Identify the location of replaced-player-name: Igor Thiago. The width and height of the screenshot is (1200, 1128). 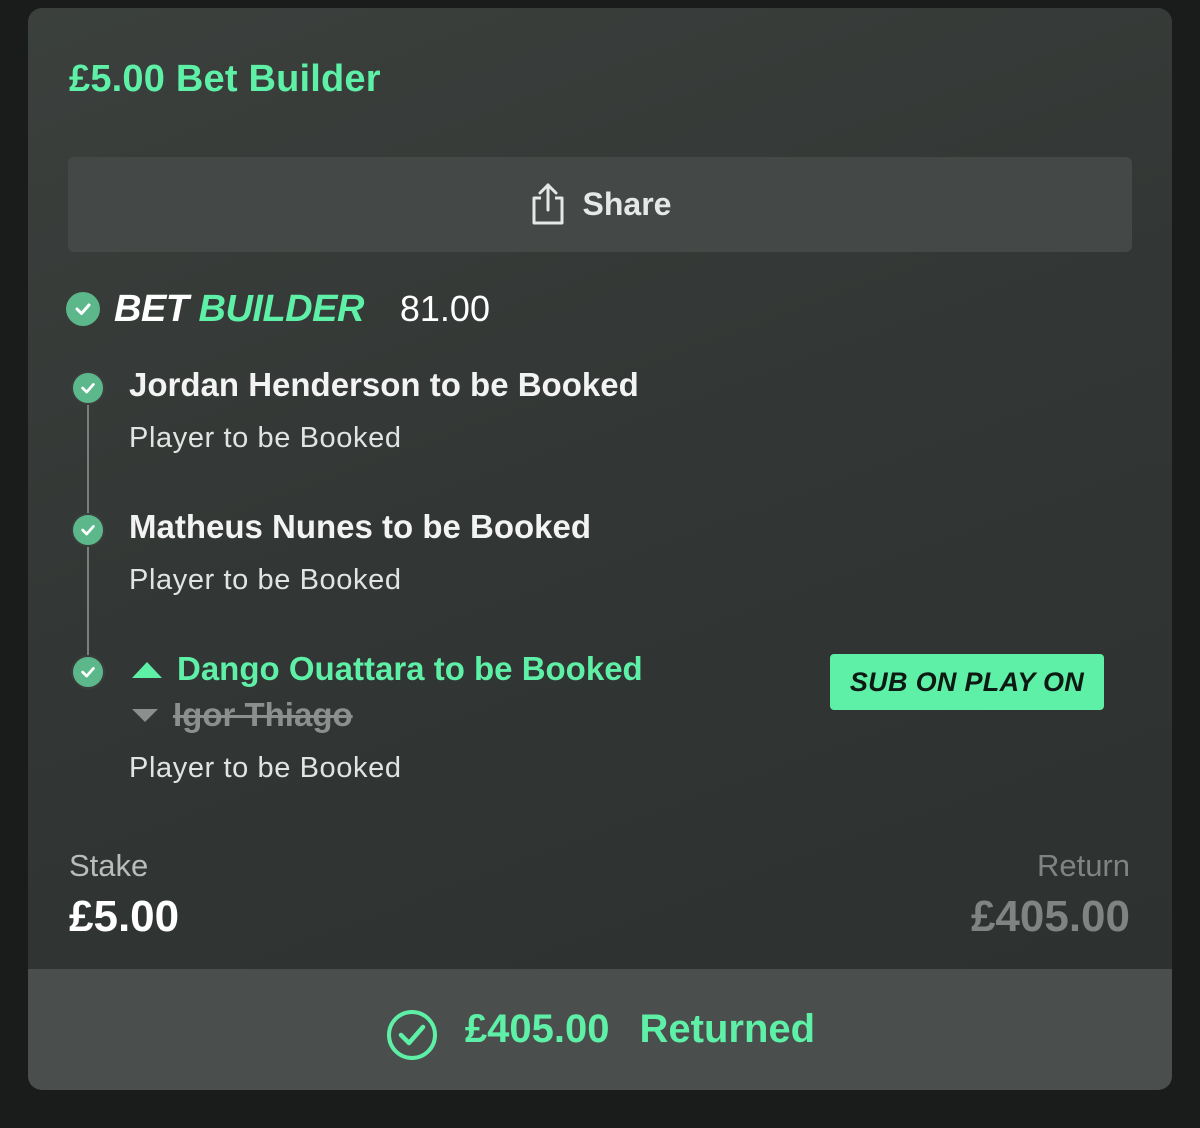
(263, 714).